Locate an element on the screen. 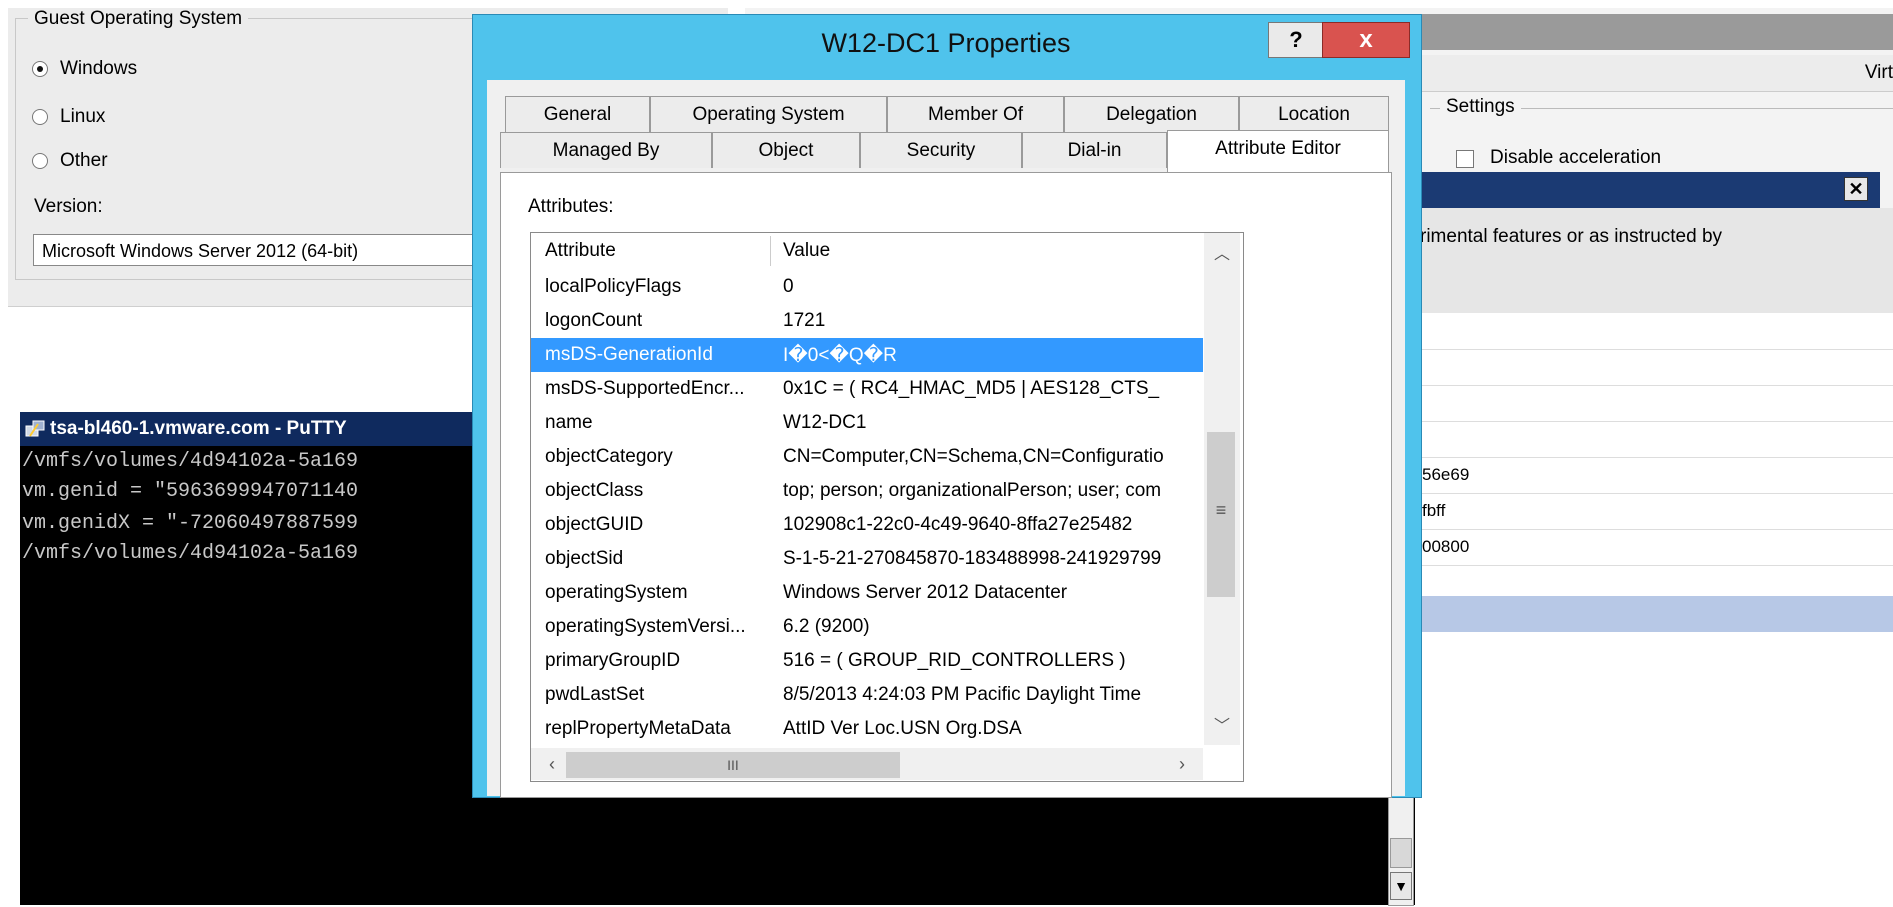 This screenshot has height=907, width=1893. list-item-value: fbff is located at coordinates (1434, 510).